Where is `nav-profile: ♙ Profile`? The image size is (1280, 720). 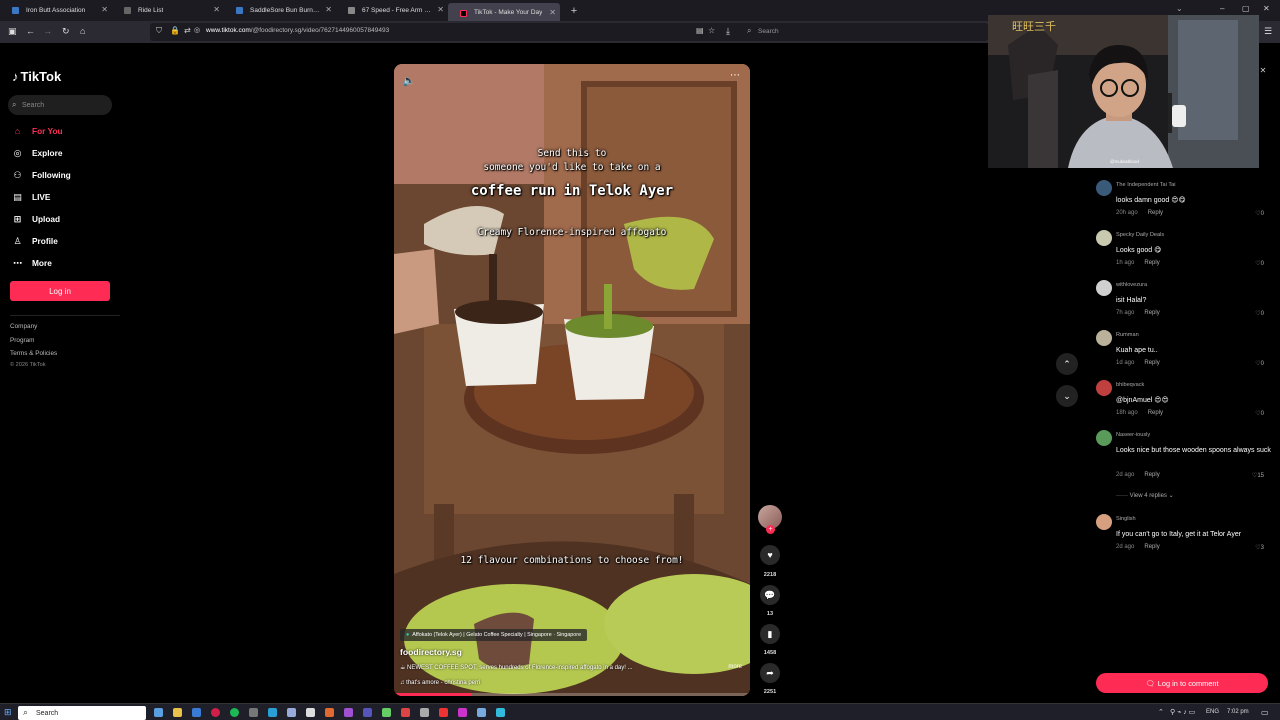 nav-profile: ♙ Profile is located at coordinates (34, 241).